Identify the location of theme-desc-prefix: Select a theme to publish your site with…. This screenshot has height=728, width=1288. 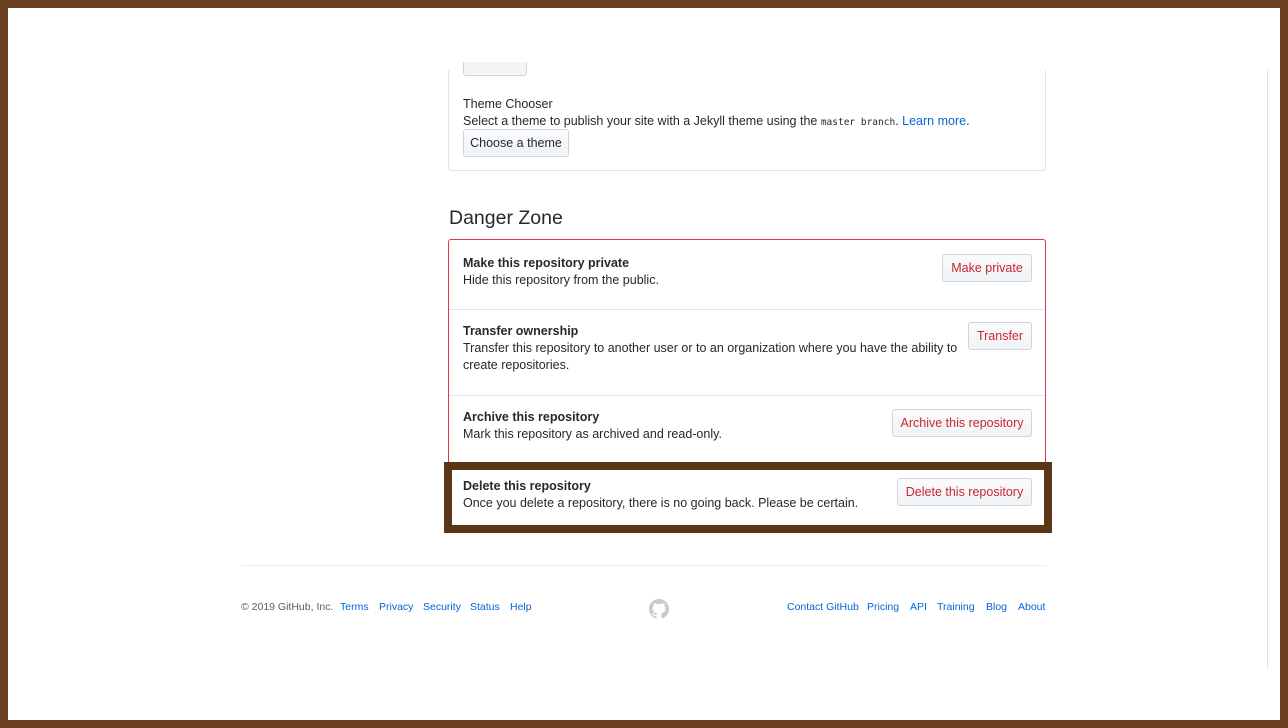
(642, 121).